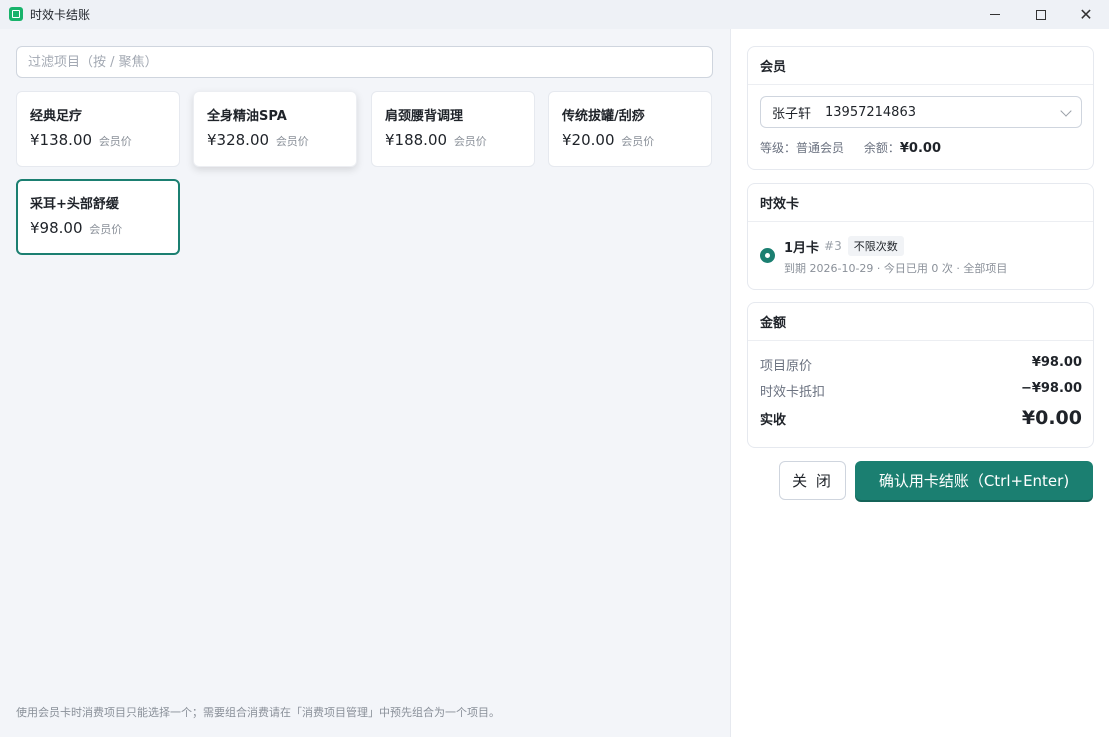  Describe the element at coordinates (833, 246) in the screenshot. I see `timecard-number: #3` at that location.